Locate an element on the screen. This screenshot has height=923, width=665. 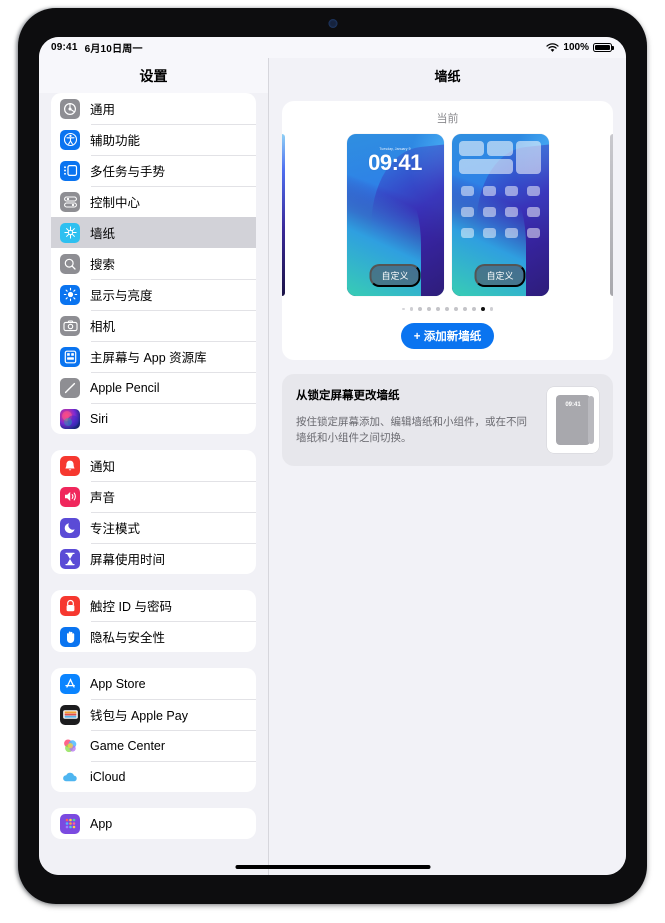
sidebar-item-label: 触控 ID 与密码 is located at coordinates (131, 607).